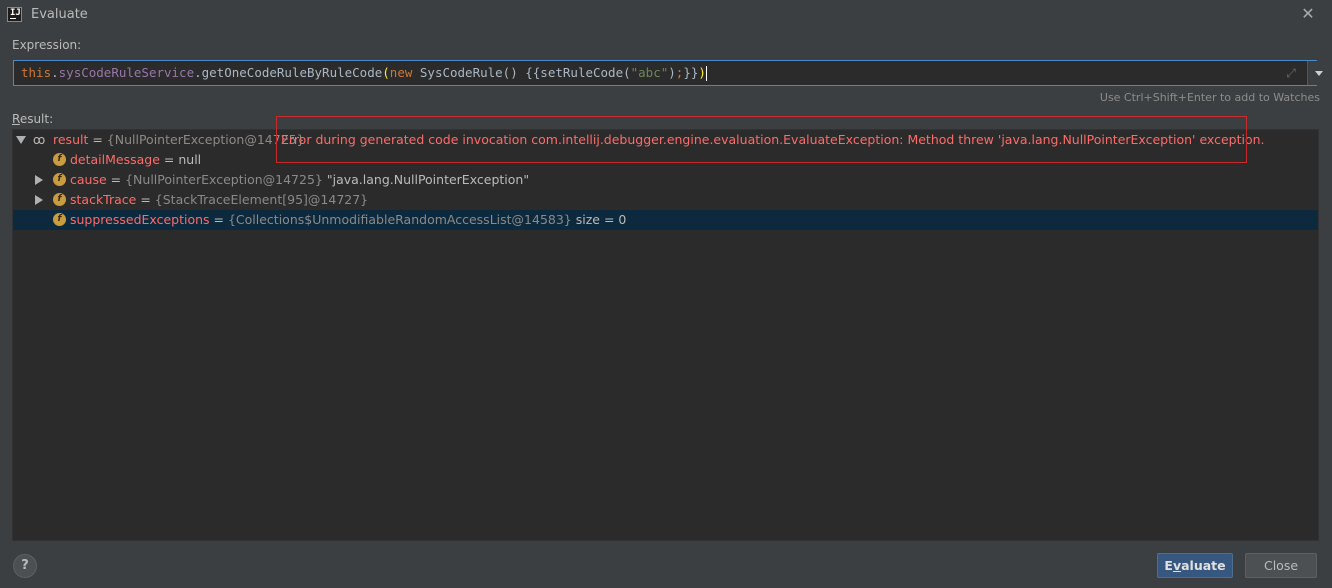 This screenshot has height=588, width=1332. Describe the element at coordinates (126, 72) in the screenshot. I see `token-field: sysCodeRuleService` at that location.